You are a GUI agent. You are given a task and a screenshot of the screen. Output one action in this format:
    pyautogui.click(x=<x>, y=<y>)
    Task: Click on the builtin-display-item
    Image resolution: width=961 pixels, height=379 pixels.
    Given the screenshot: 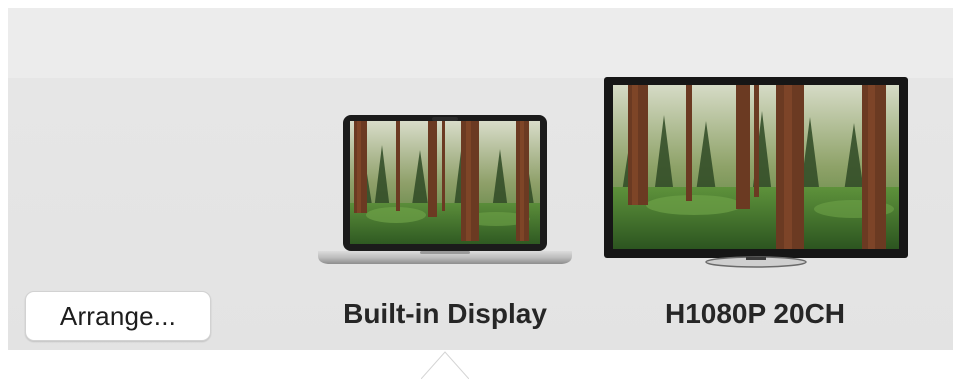 What is the action you would take?
    pyautogui.click(x=445, y=191)
    